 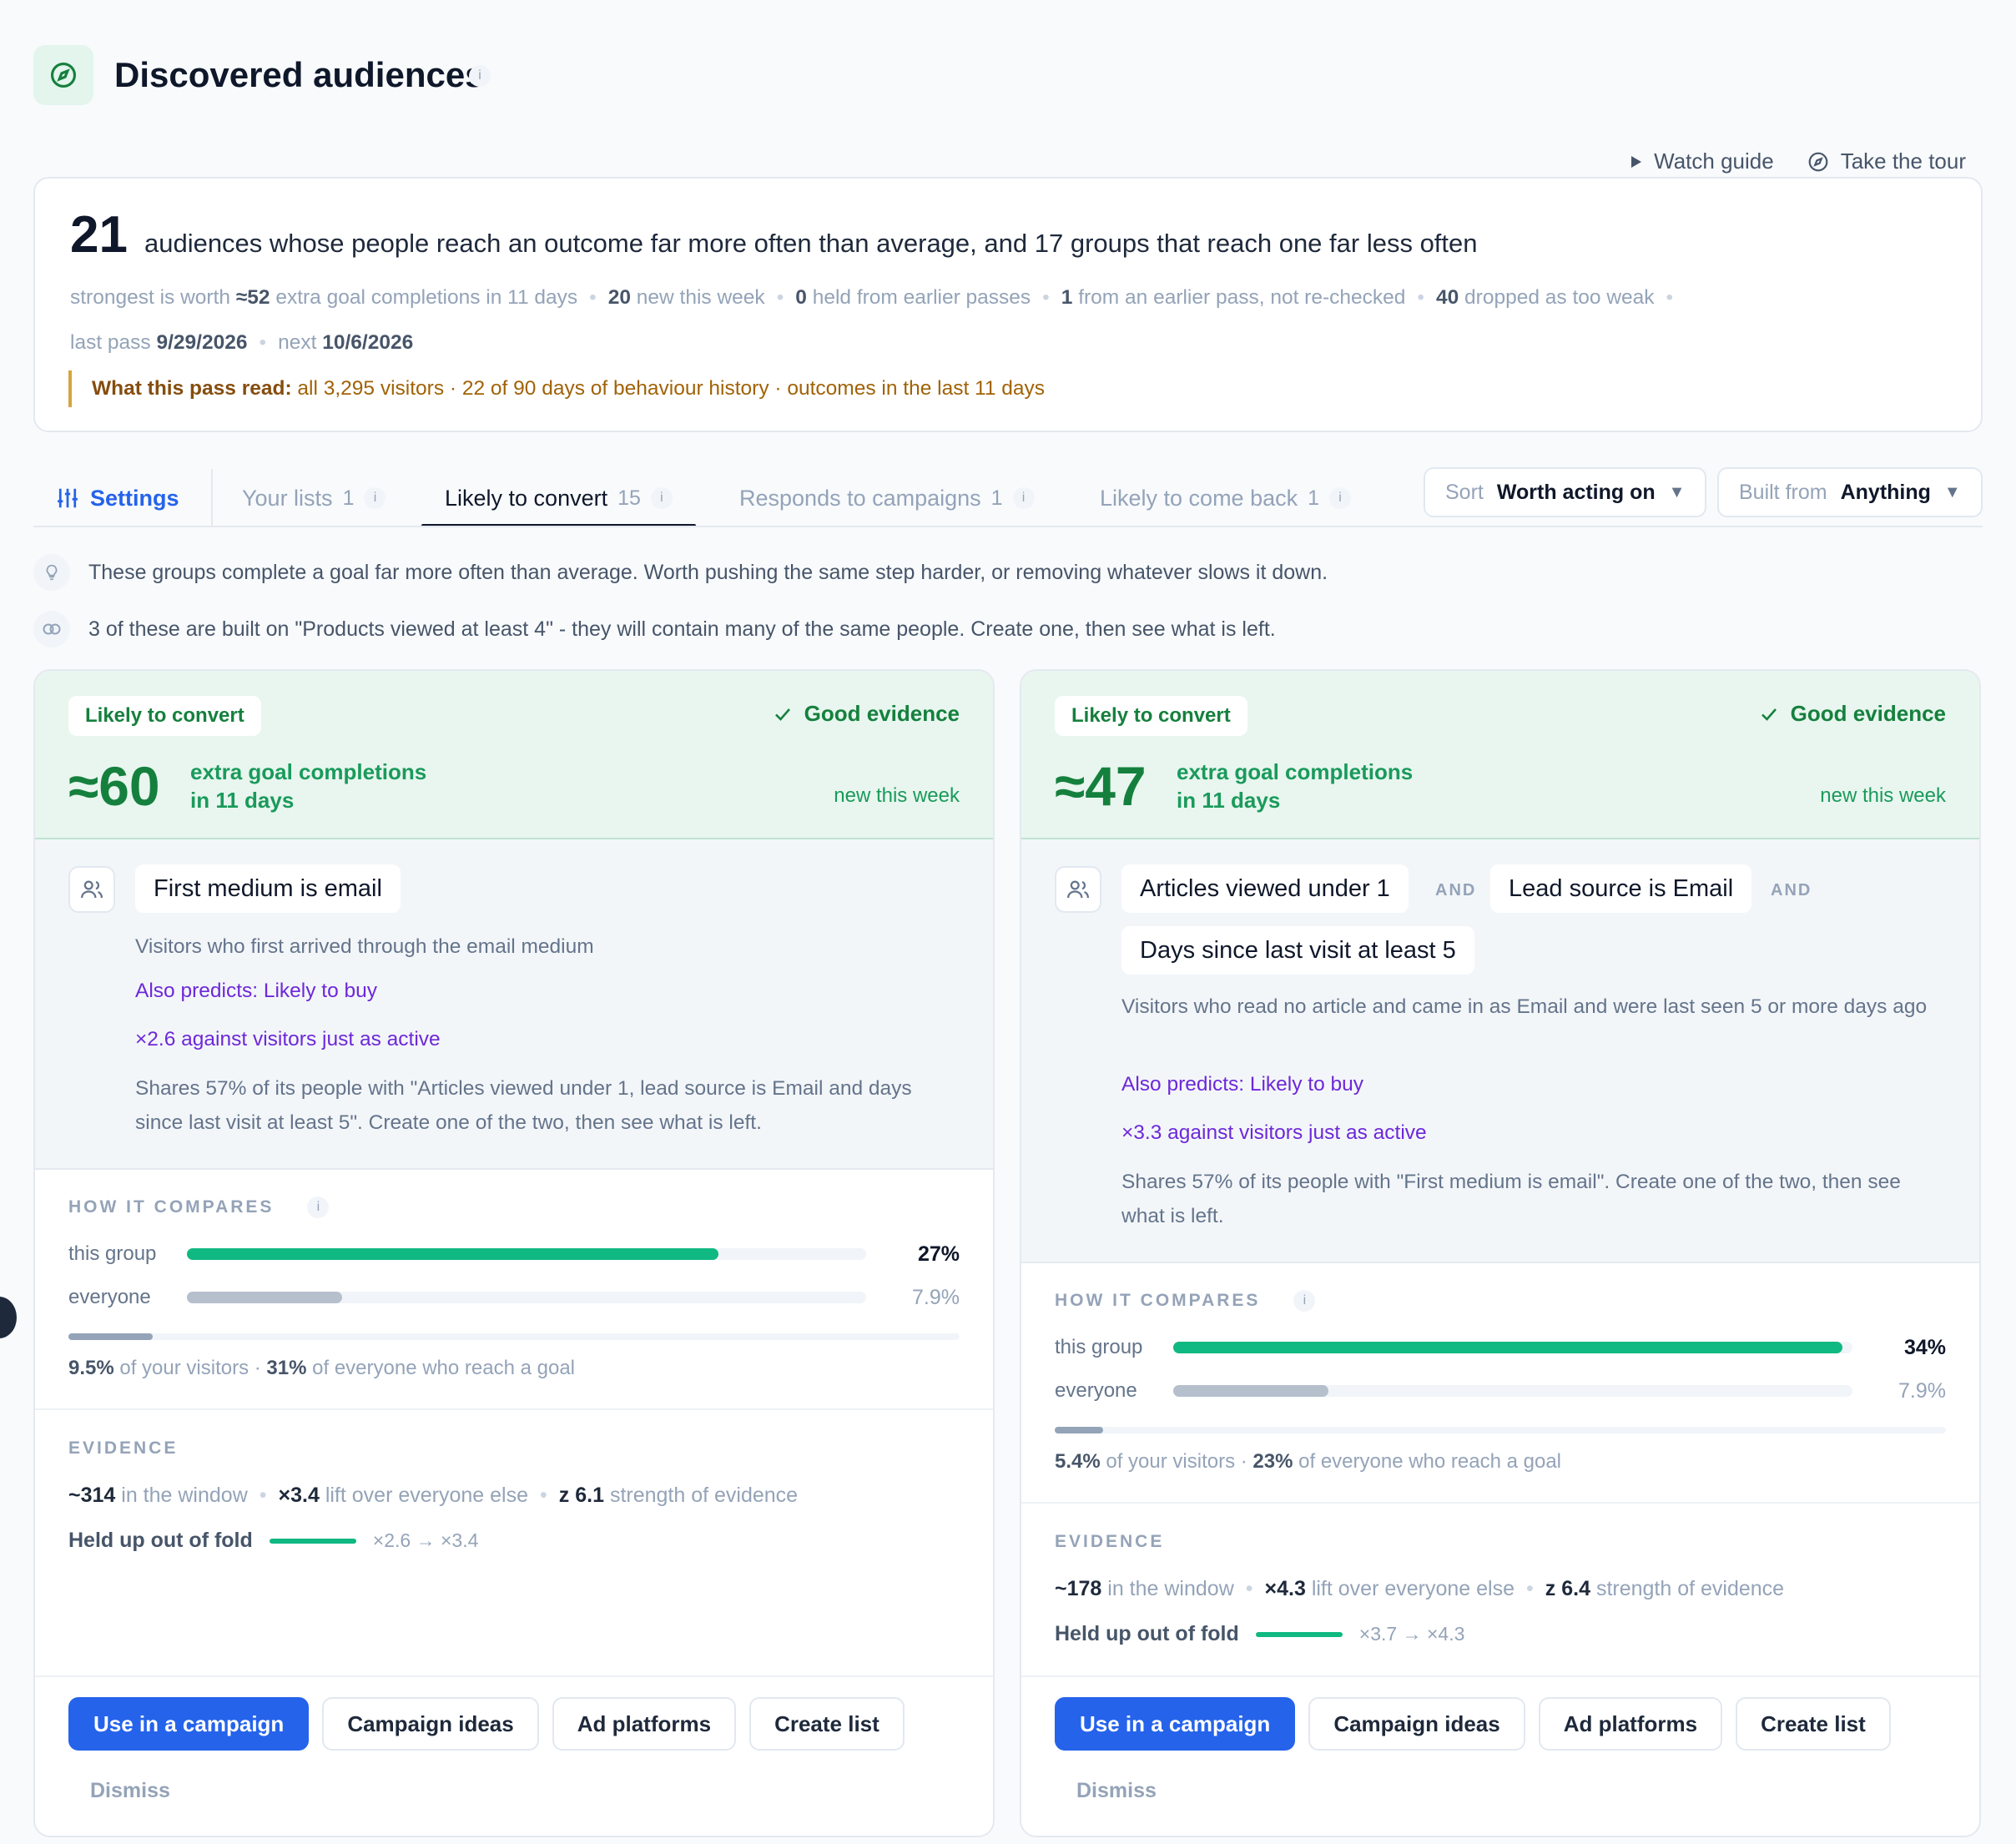 I want to click on tabs-underline, so click(x=1008, y=526).